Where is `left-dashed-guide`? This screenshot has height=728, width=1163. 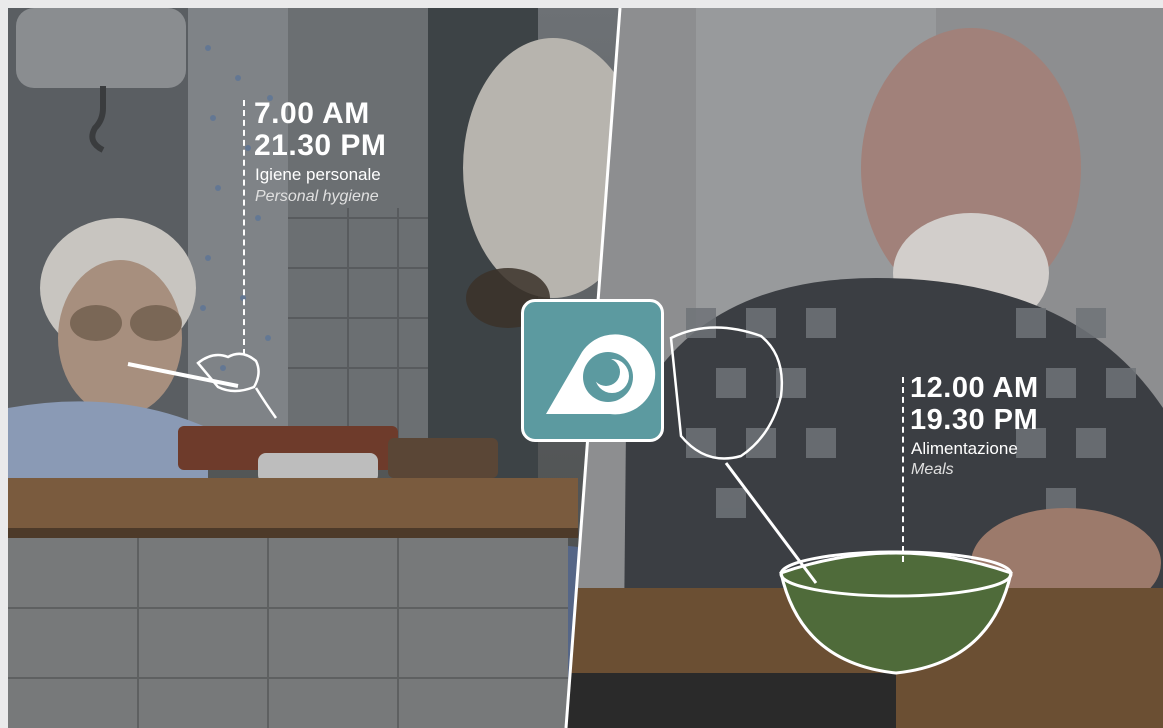
left-dashed-guide is located at coordinates (244, 227).